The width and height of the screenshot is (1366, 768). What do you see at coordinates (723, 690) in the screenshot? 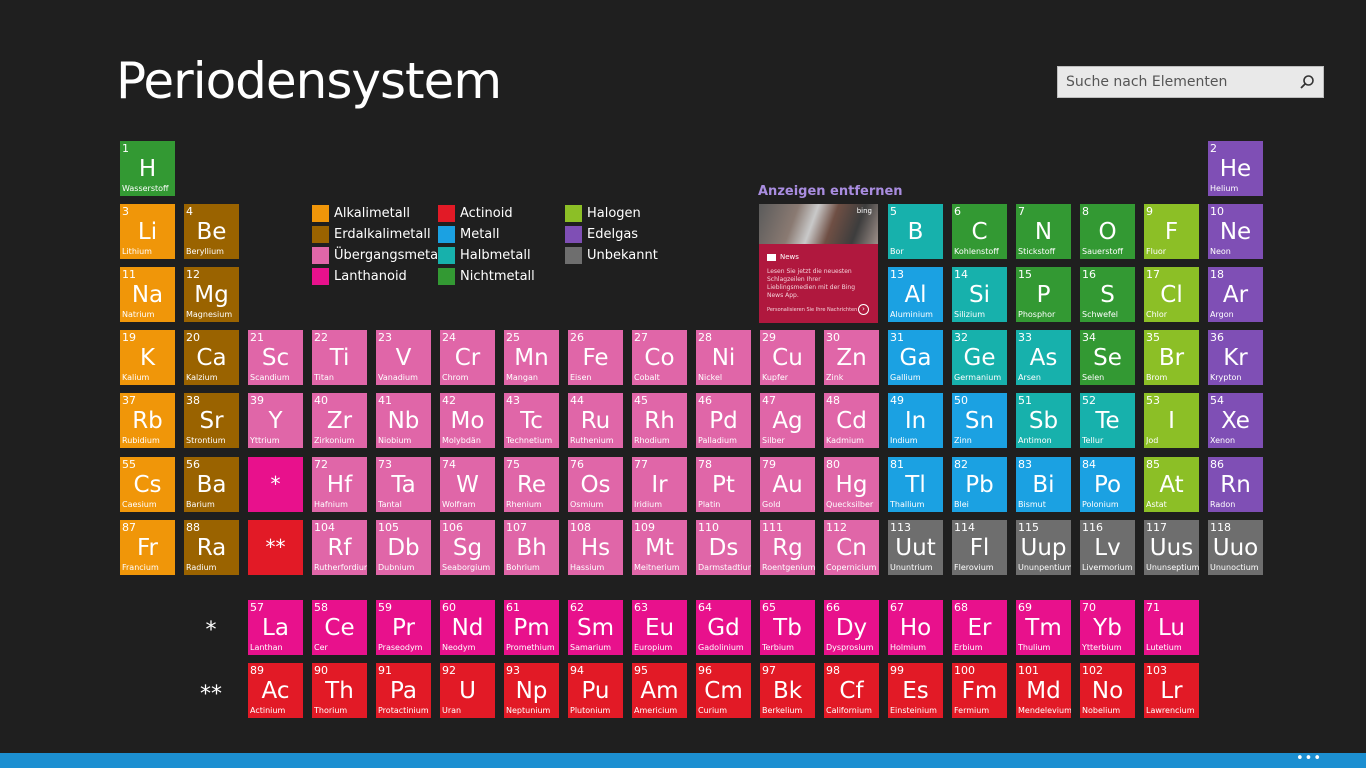
I see `element-tile-cm: 96 Cm Curium` at bounding box center [723, 690].